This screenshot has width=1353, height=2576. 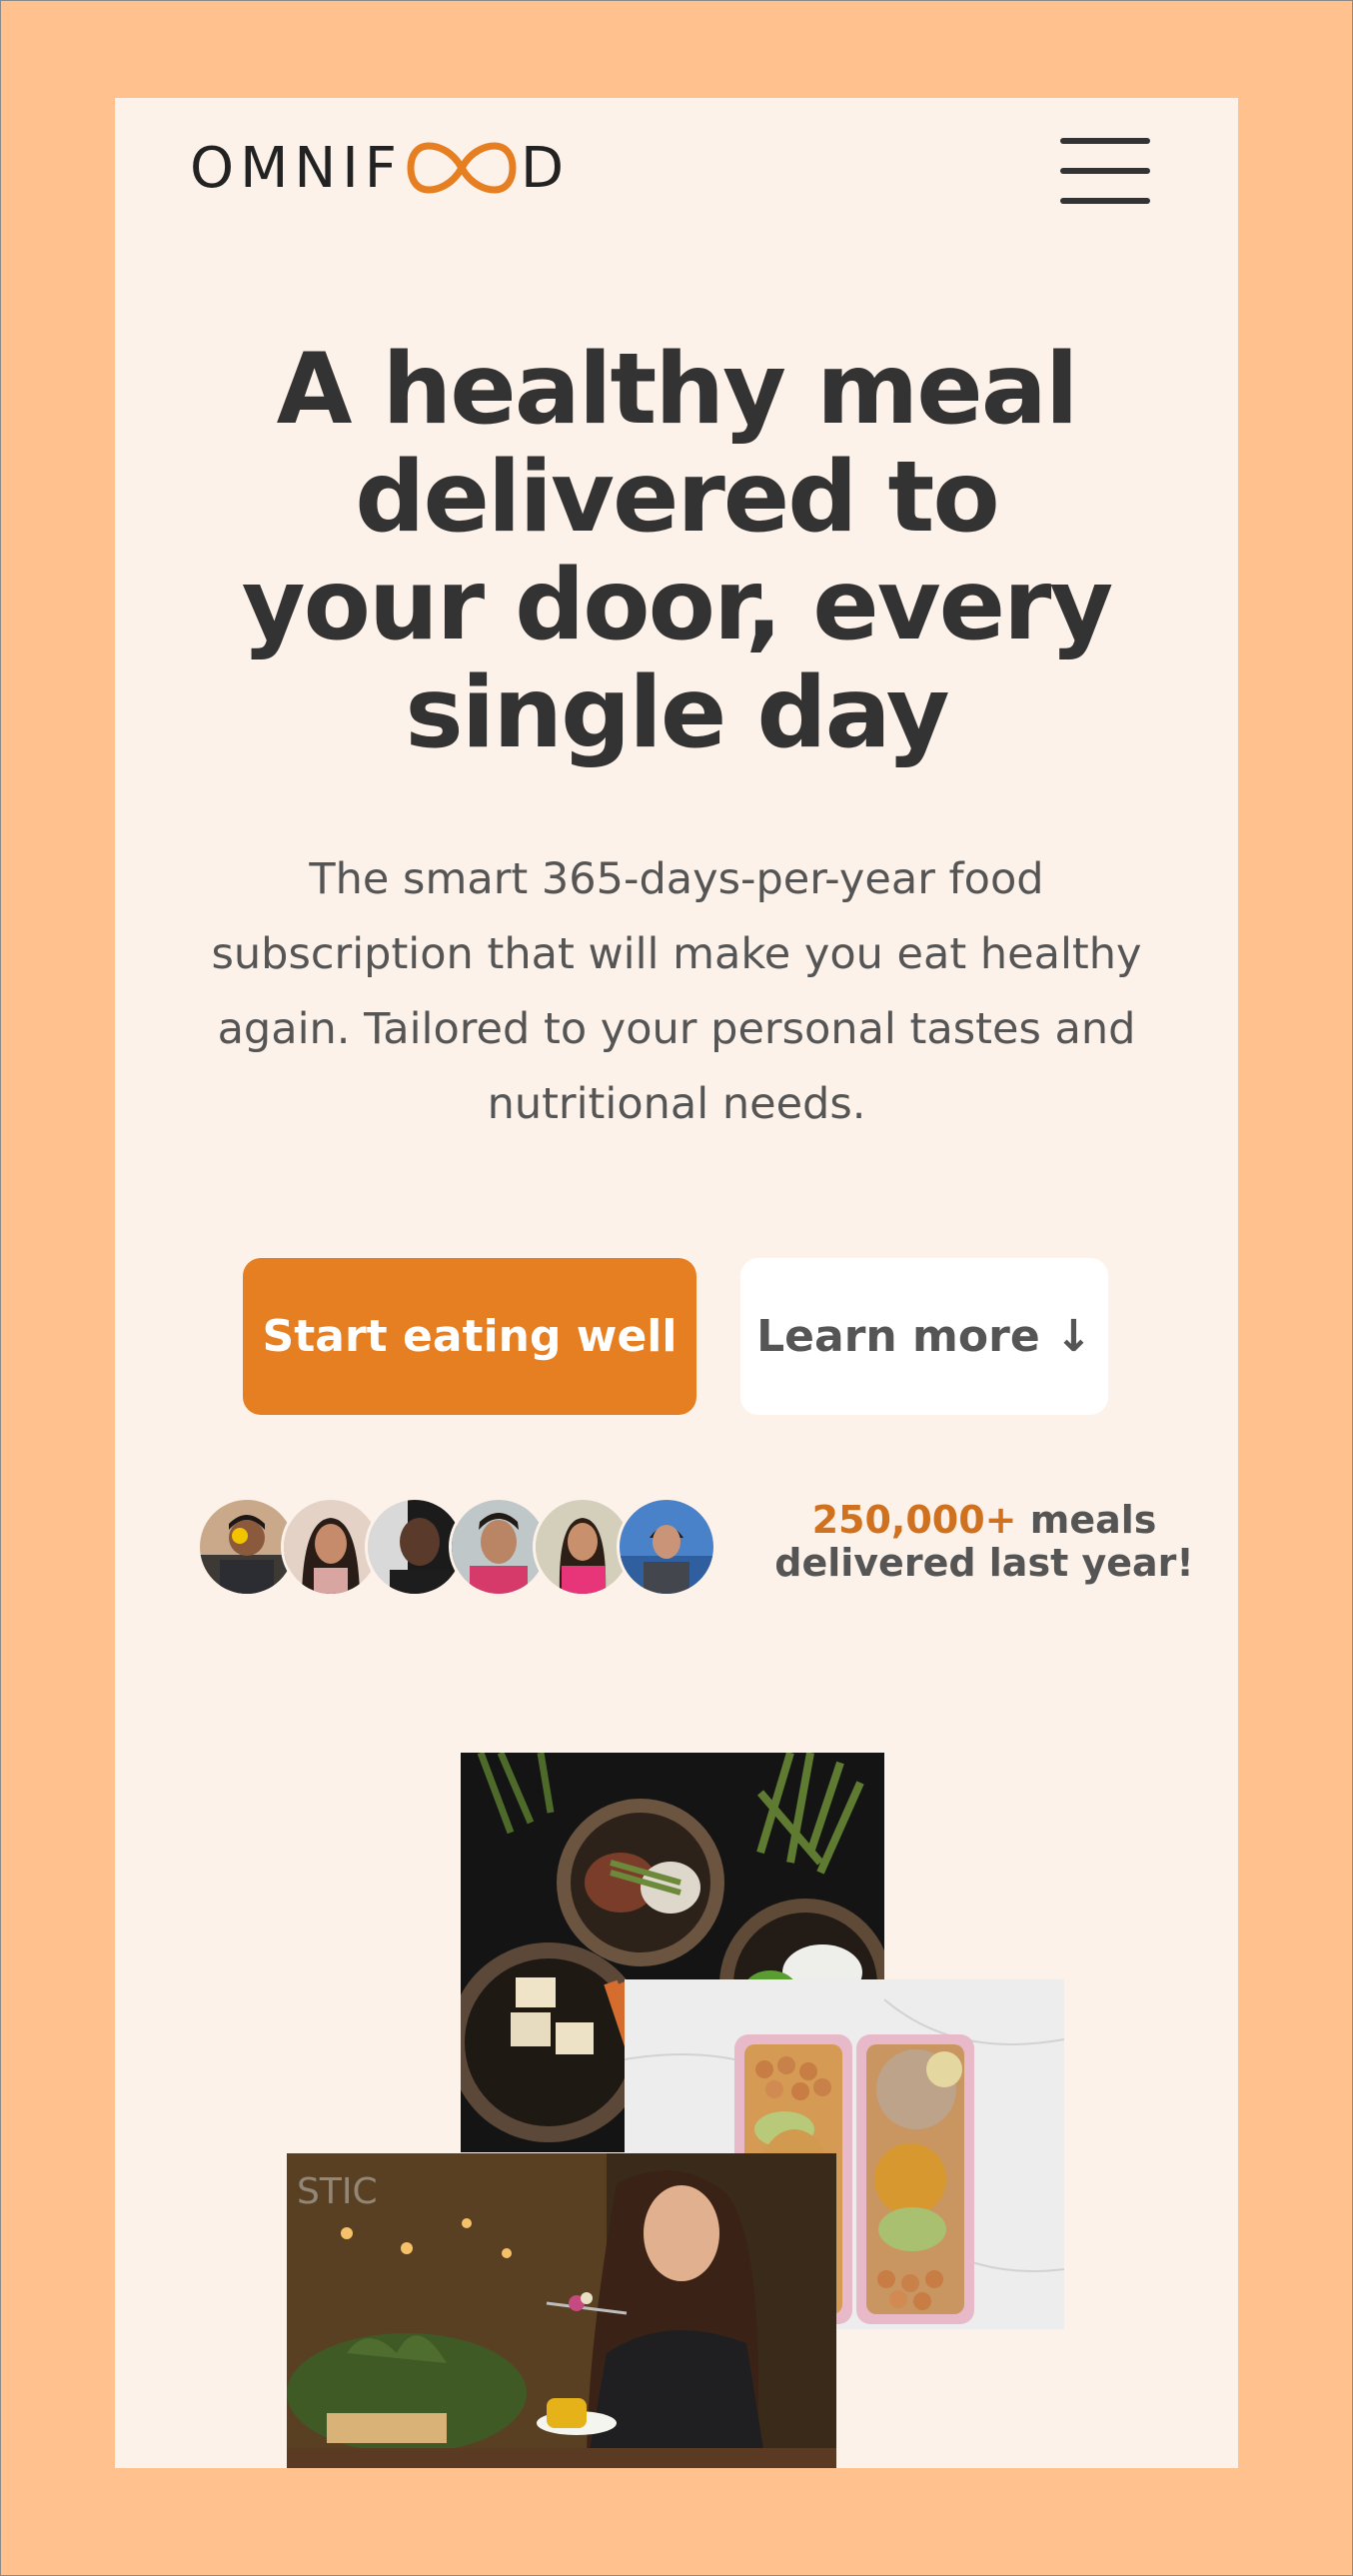 What do you see at coordinates (459, 1547) in the screenshot?
I see `customer-avatars` at bounding box center [459, 1547].